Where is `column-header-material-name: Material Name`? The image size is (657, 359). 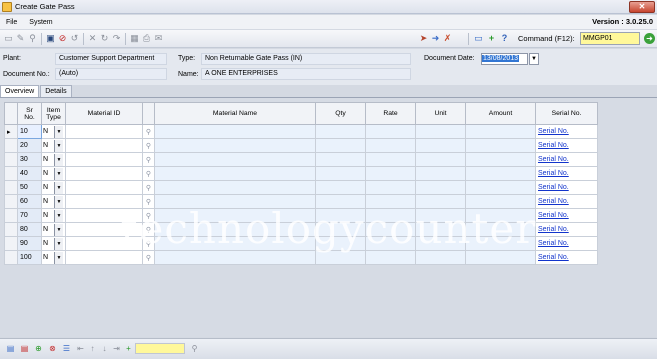 column-header-material-name: Material Name is located at coordinates (235, 113).